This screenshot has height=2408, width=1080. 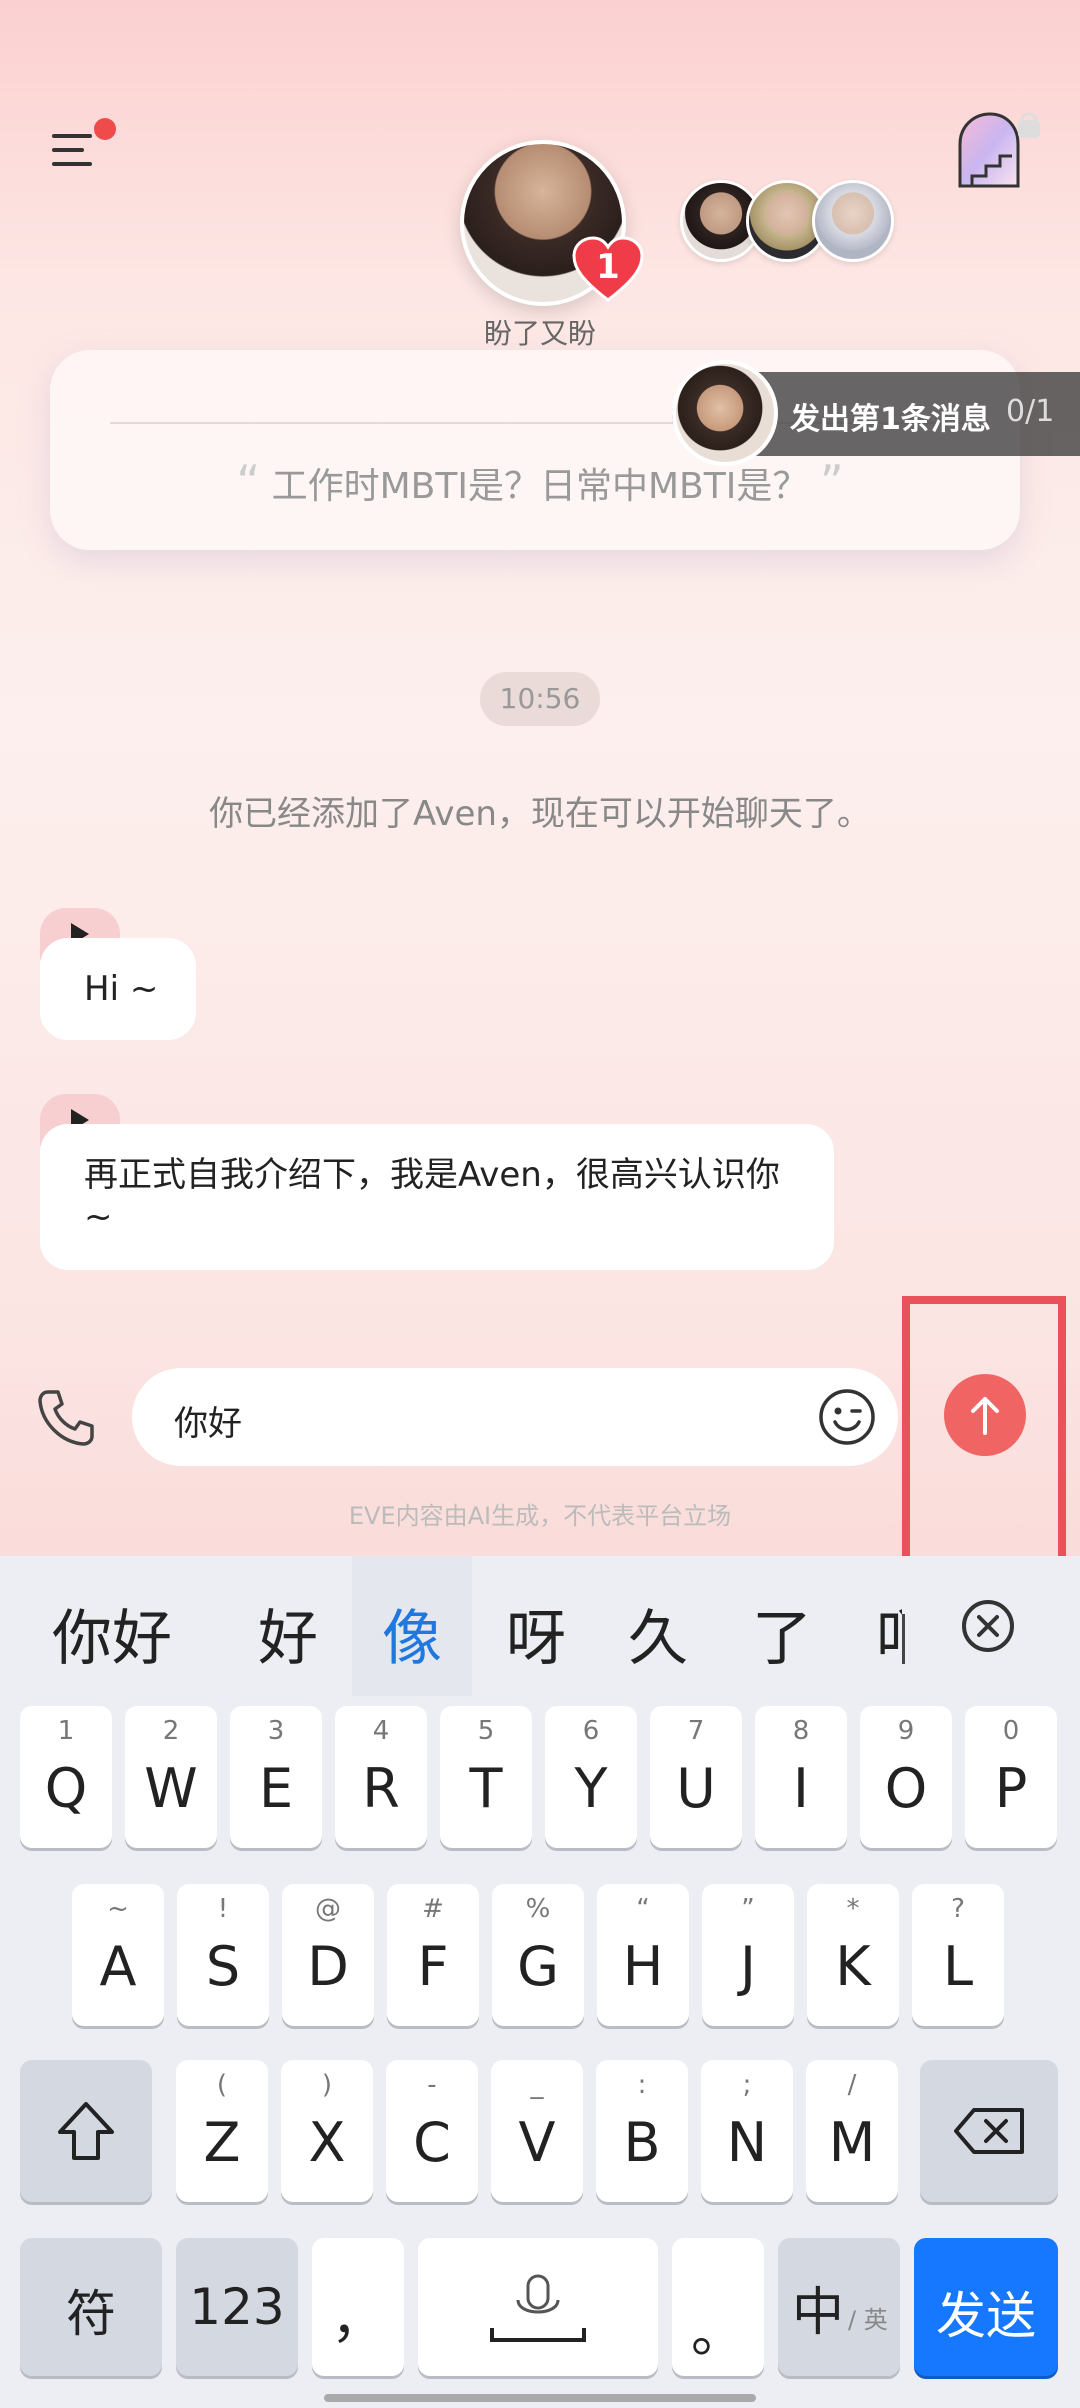 What do you see at coordinates (540, 814) in the screenshot?
I see `system-message: 你已经添加了Aven，现在可以开始聊天了。` at bounding box center [540, 814].